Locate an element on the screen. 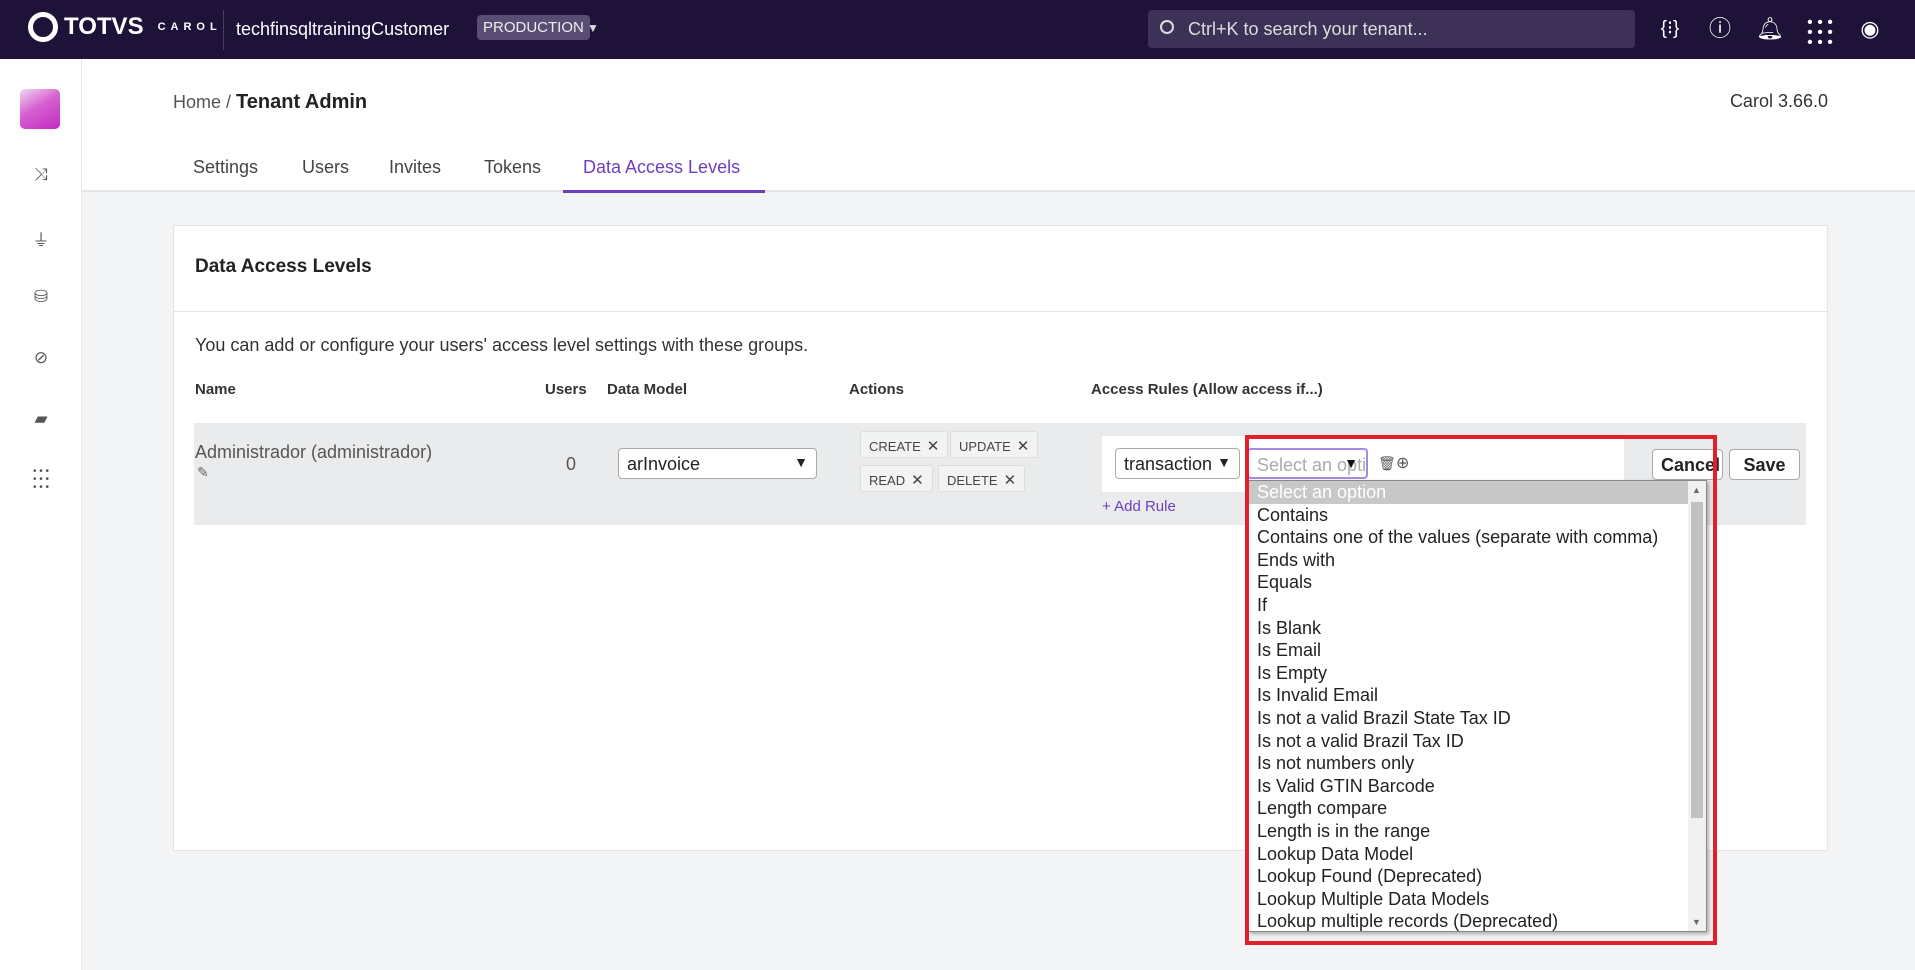  tab-users: Users is located at coordinates (325, 167).